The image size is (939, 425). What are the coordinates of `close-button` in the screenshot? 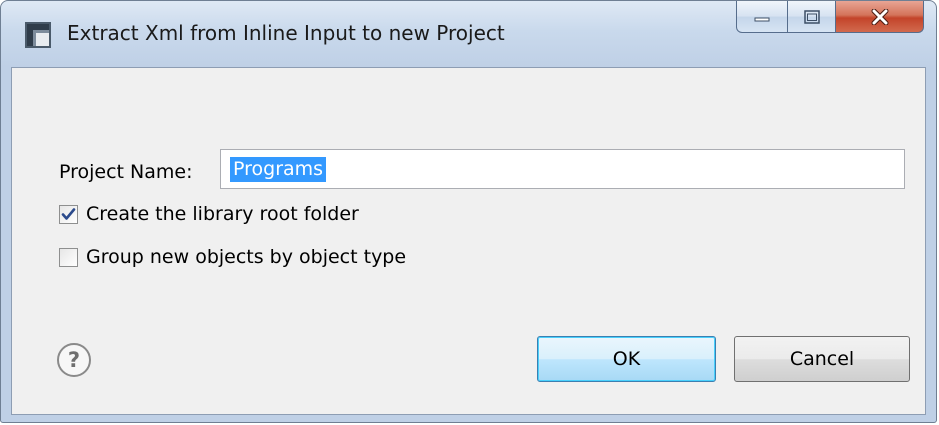 It's located at (880, 17).